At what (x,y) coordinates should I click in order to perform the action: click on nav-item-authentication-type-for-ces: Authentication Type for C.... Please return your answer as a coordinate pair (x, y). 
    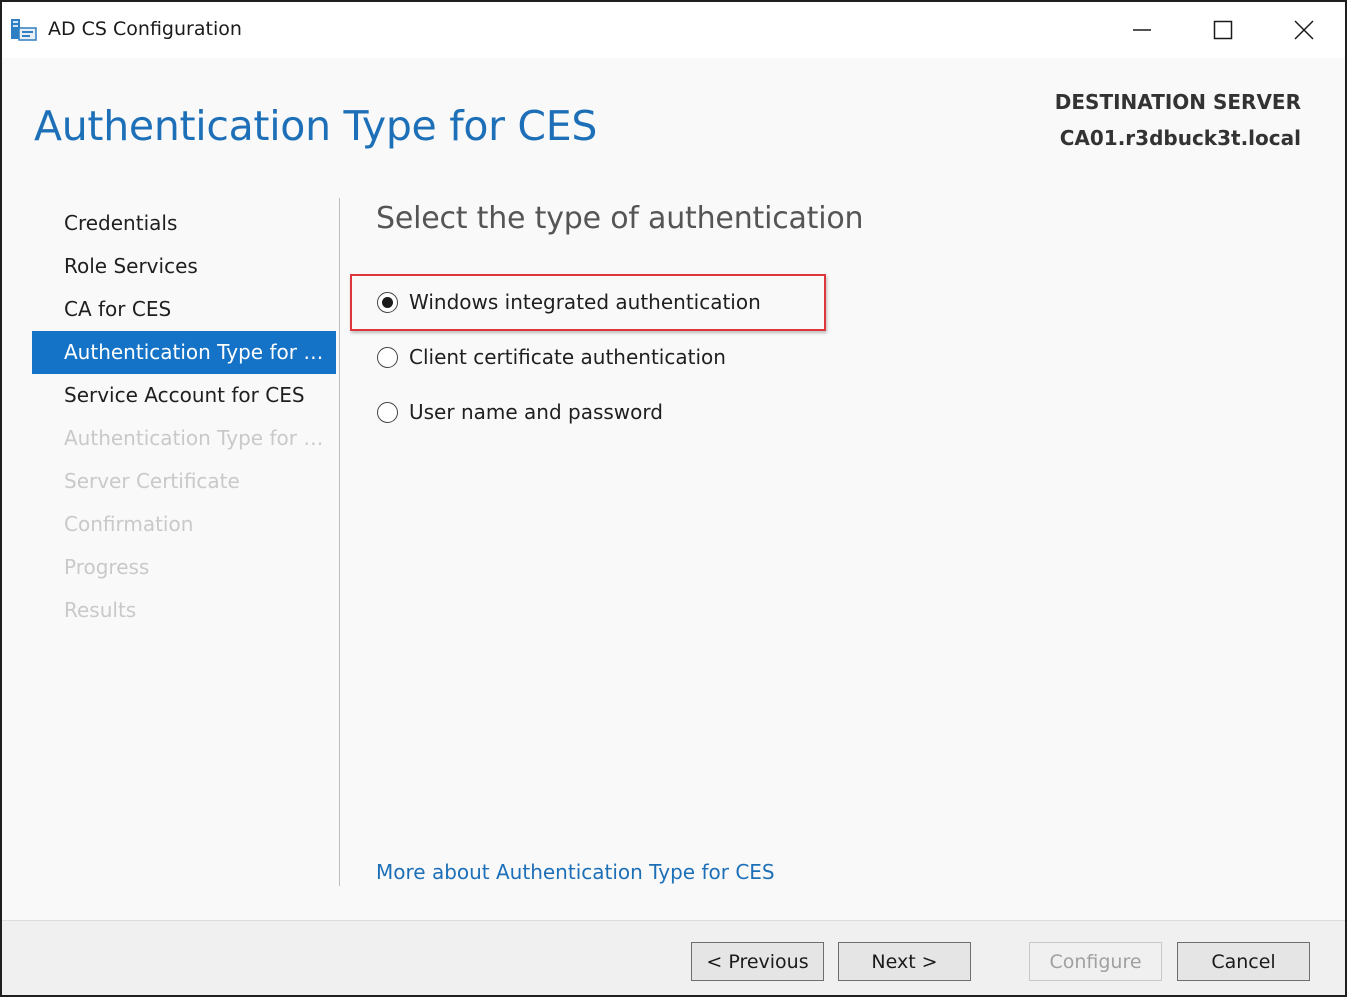
    Looking at the image, I should click on (184, 352).